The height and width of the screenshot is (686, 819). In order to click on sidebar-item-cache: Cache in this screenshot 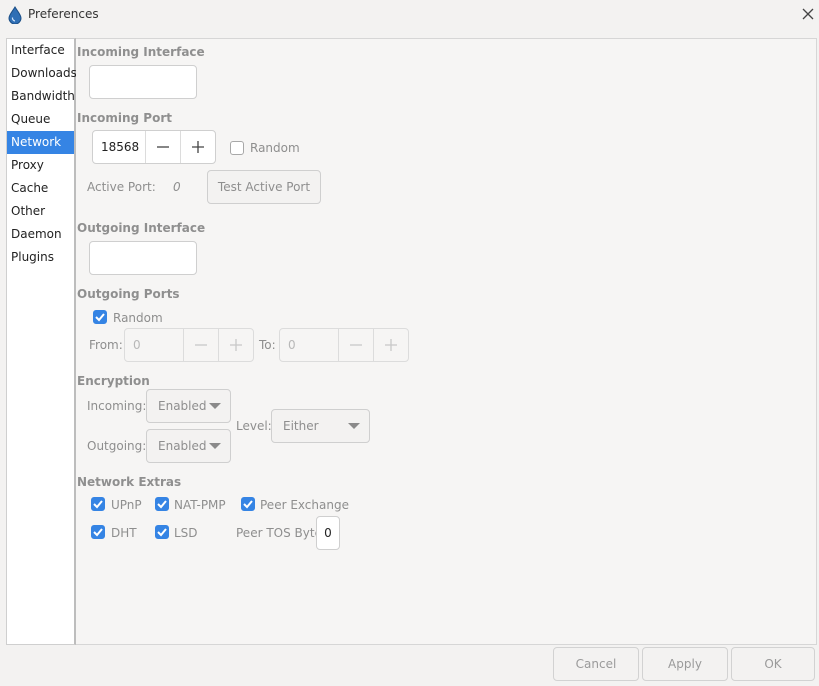, I will do `click(40, 188)`.